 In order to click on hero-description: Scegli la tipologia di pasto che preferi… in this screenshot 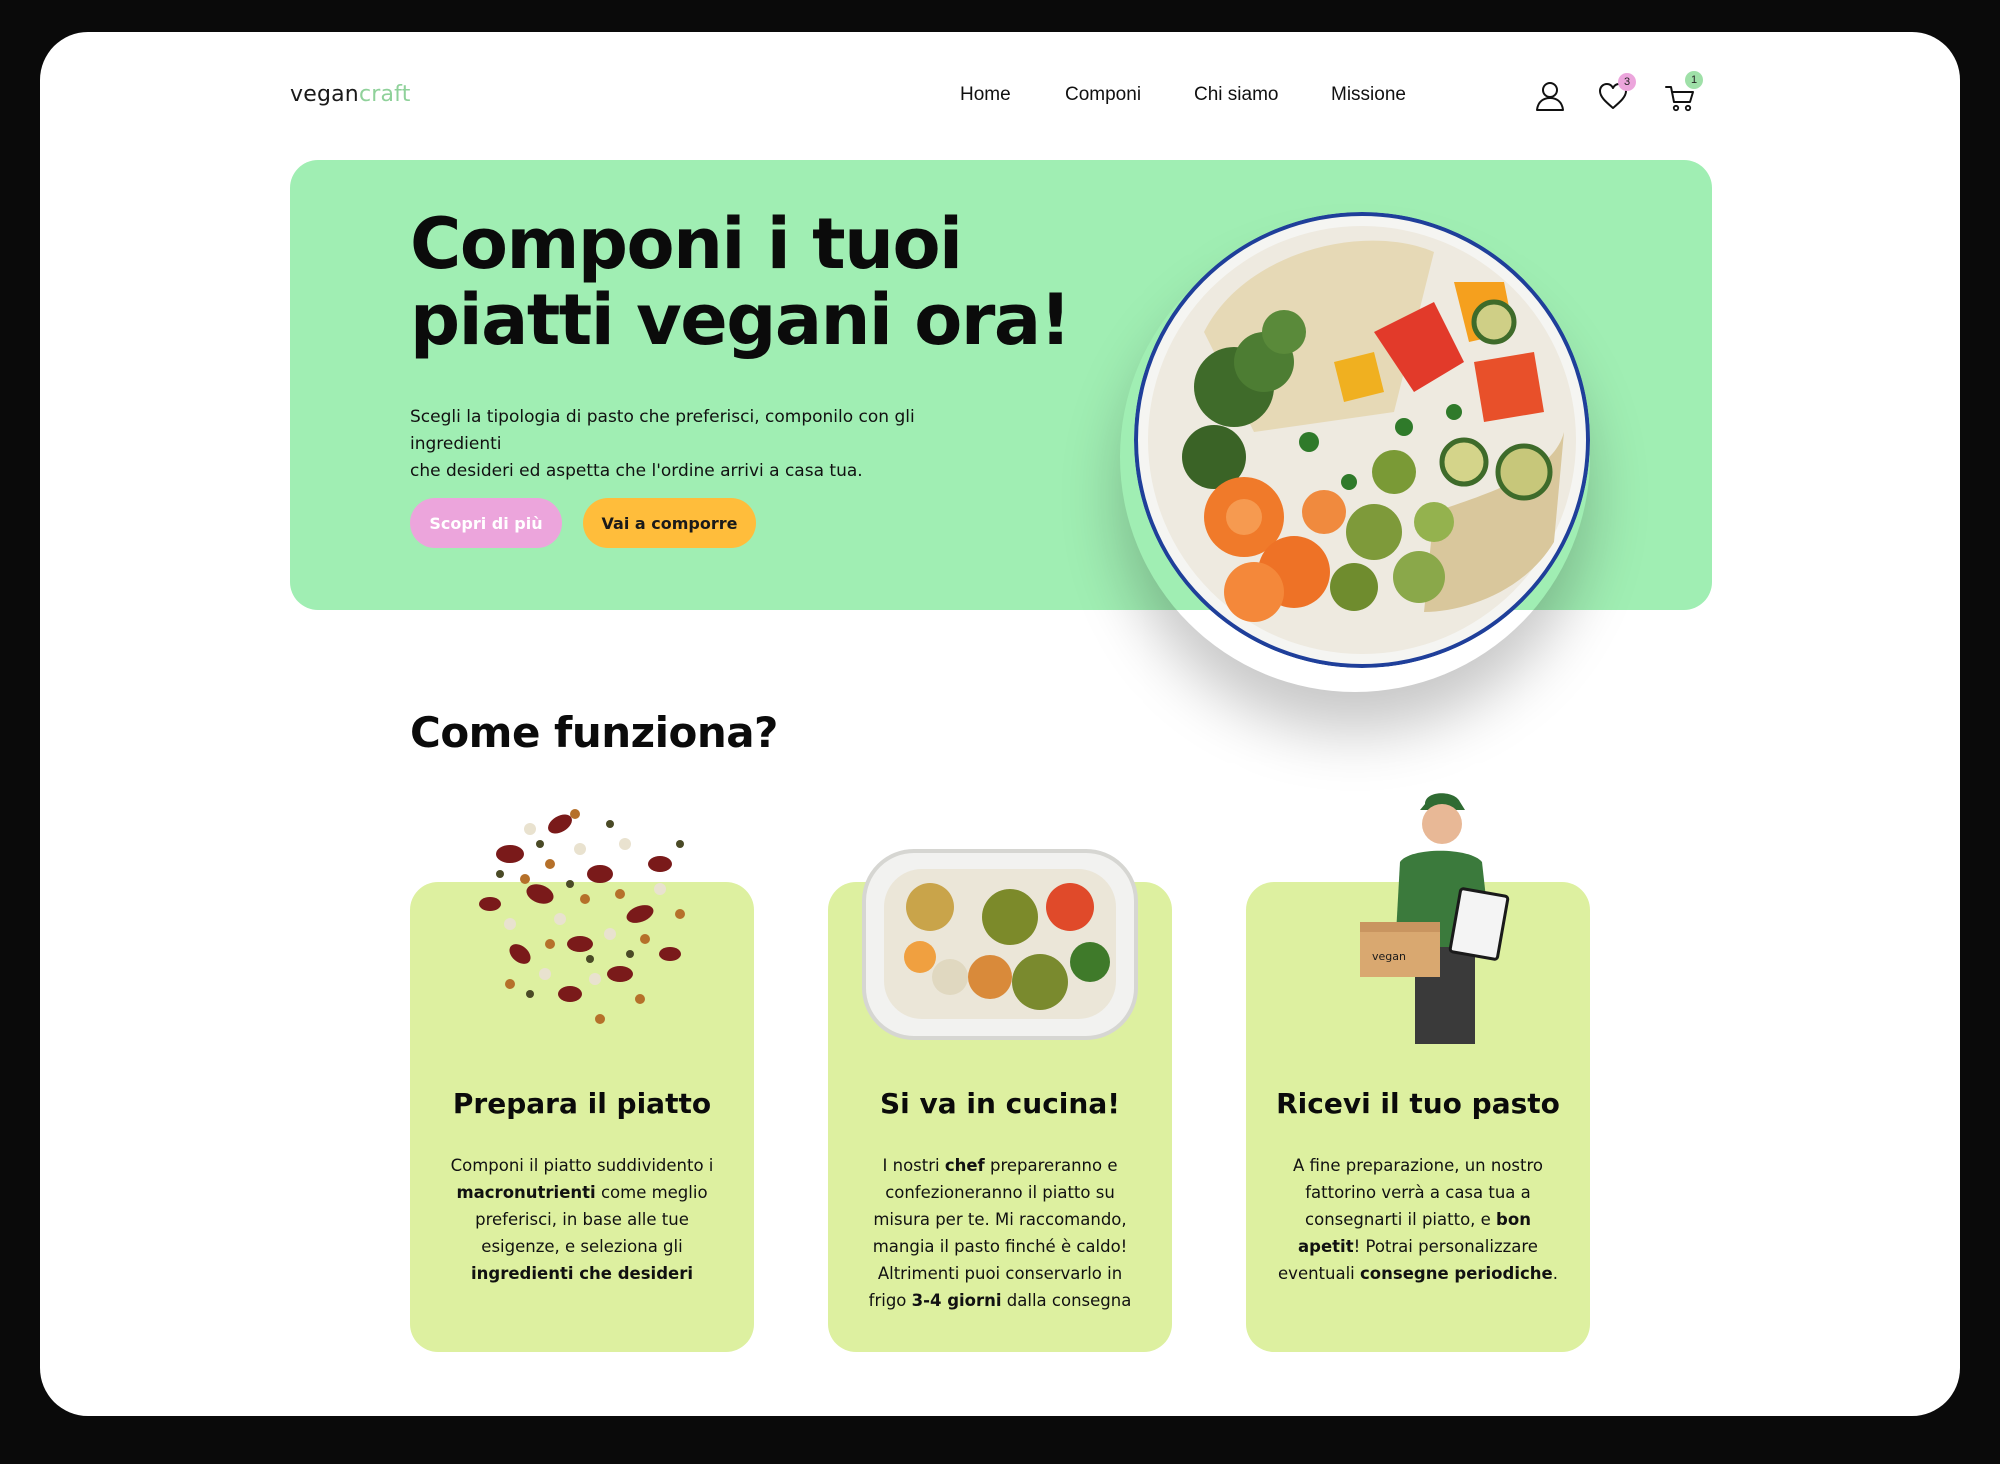, I will do `click(710, 444)`.